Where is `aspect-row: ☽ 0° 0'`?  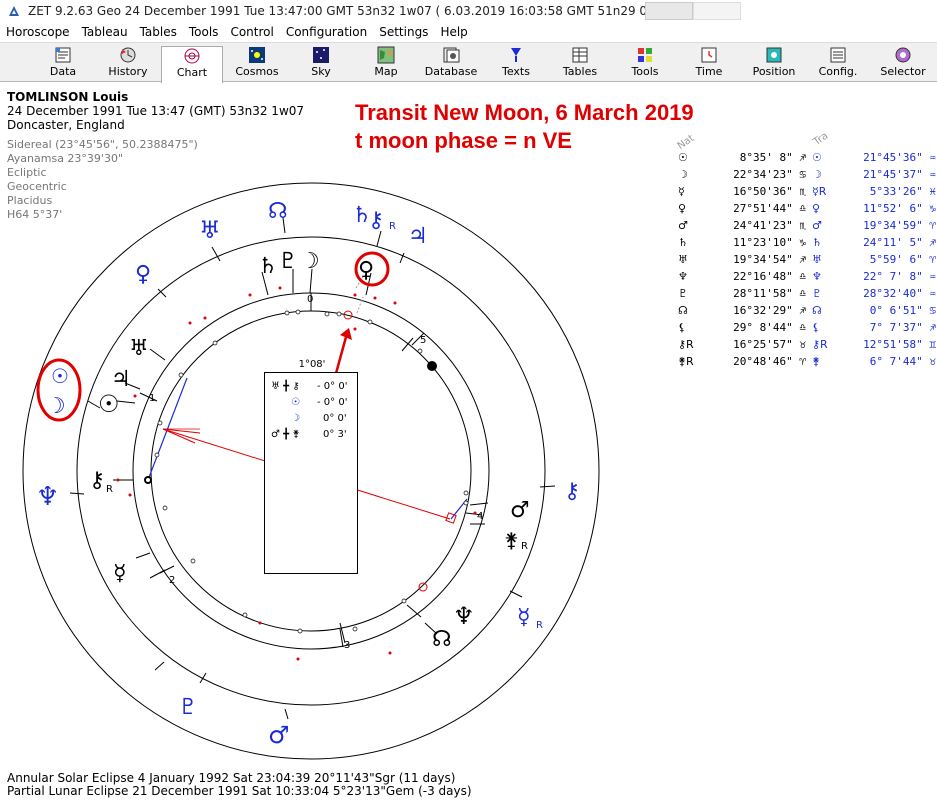
aspect-row: ☽ 0° 0' is located at coordinates (319, 418).